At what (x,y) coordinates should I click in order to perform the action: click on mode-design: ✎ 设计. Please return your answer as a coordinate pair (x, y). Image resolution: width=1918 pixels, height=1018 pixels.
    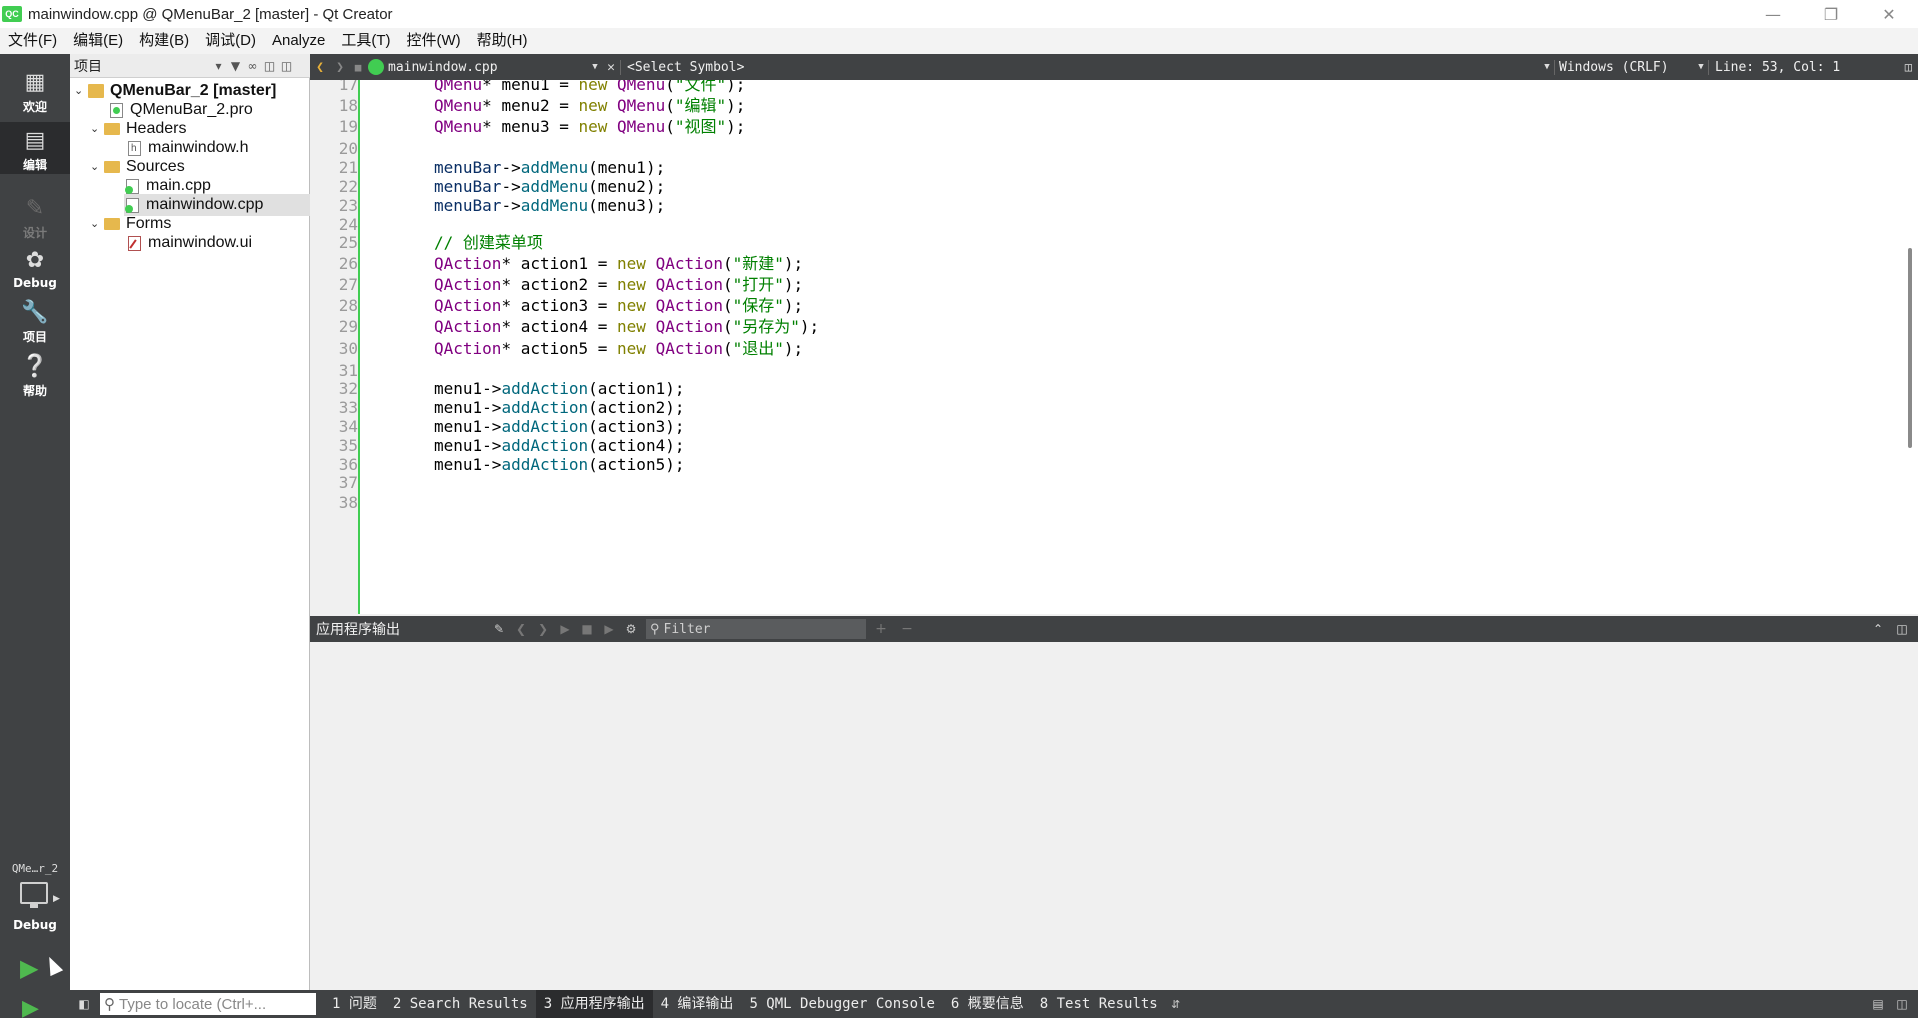
    Looking at the image, I should click on (35, 219).